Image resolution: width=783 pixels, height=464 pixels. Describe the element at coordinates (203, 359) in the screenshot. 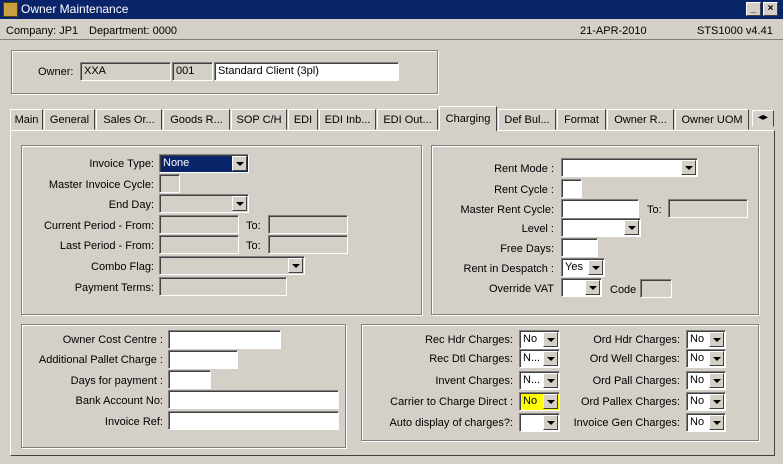

I see `additional-pallet-charge-field` at that location.